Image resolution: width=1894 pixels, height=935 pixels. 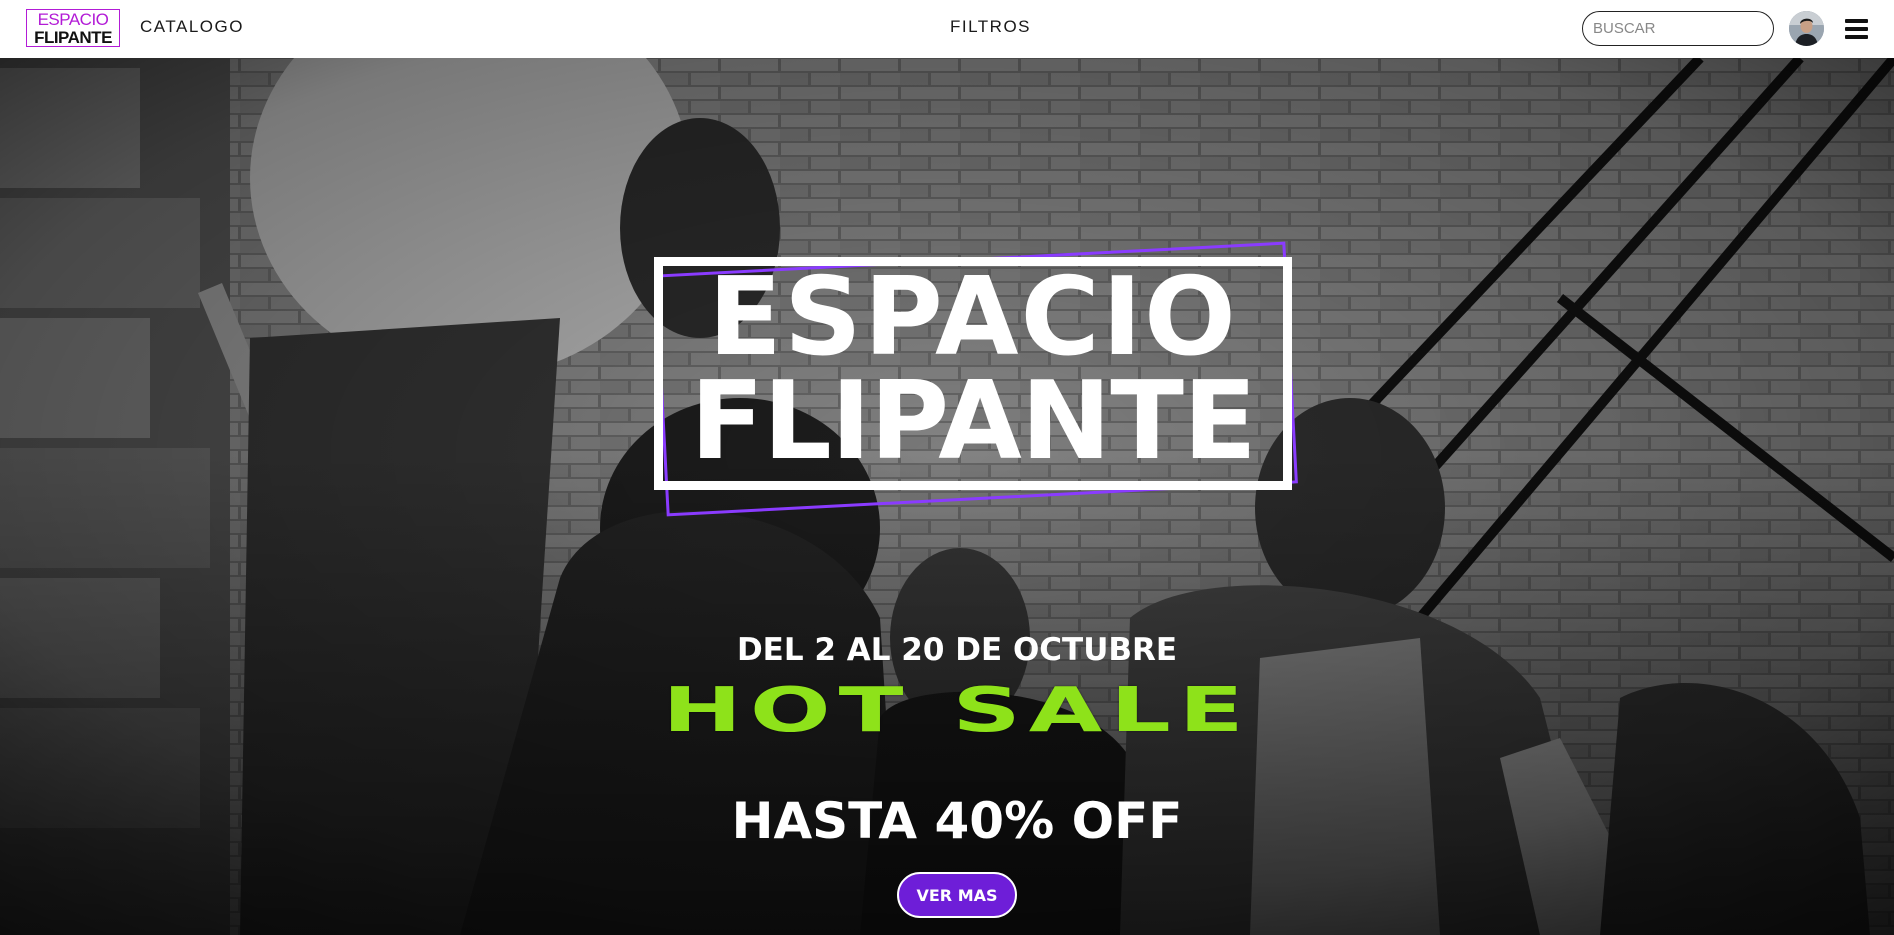 I want to click on search-input, so click(x=1678, y=28).